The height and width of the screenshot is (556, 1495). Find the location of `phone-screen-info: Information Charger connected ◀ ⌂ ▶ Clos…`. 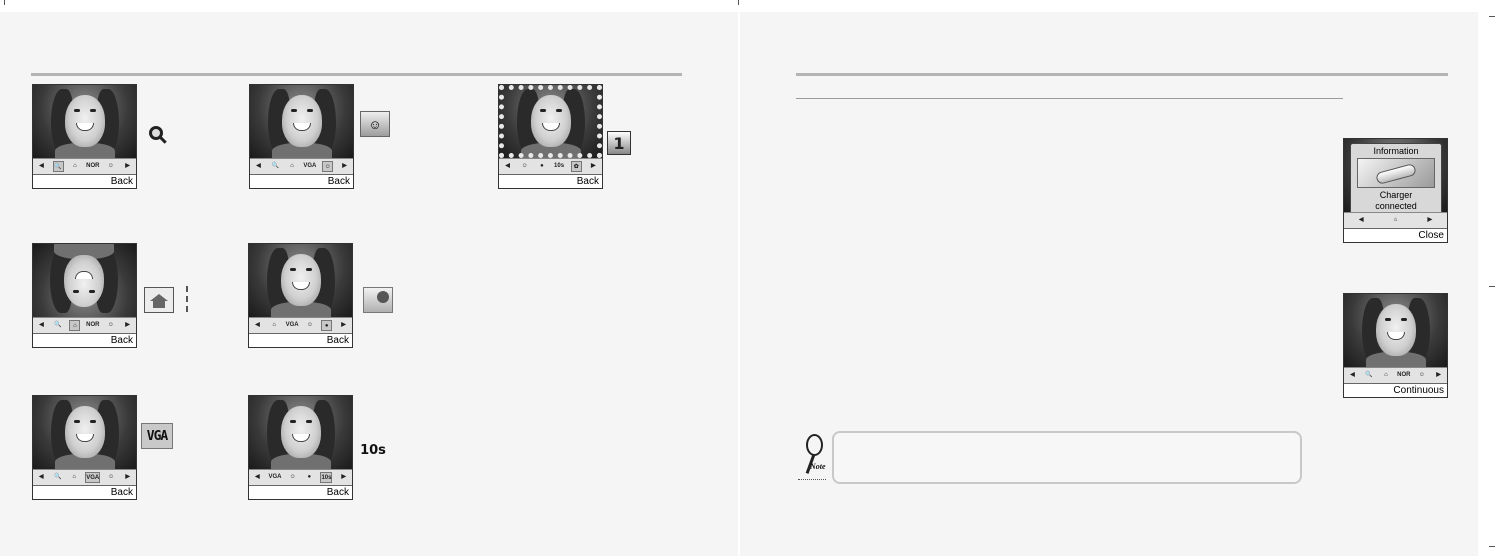

phone-screen-info: Information Charger connected ◀ ⌂ ▶ Clos… is located at coordinates (1395, 190).